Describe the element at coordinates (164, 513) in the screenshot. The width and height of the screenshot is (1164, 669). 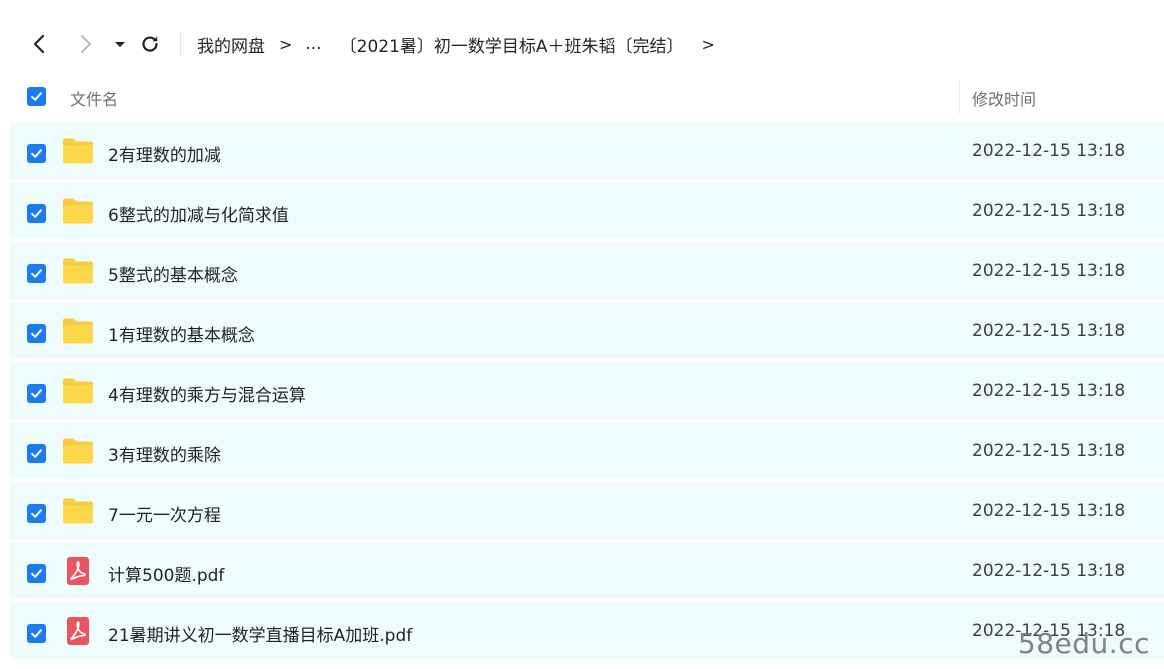
I see `file-name: 7一元一次方程` at that location.